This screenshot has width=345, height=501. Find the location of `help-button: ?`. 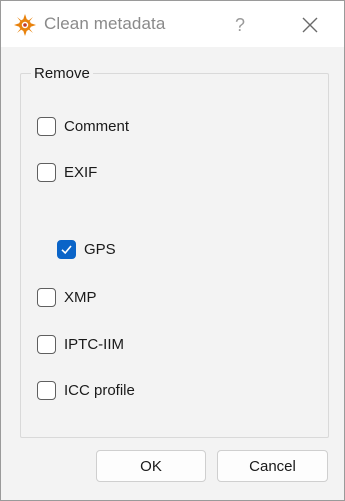

help-button: ? is located at coordinates (240, 25).